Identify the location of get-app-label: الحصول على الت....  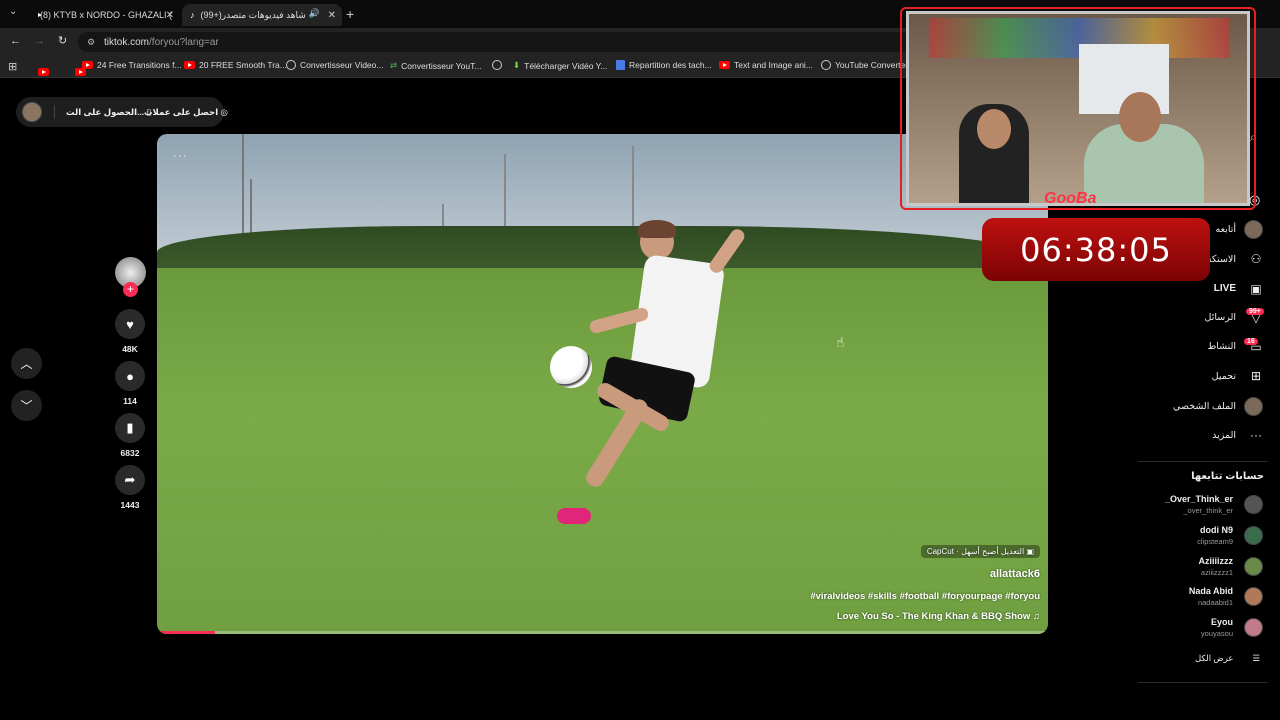
(105, 112).